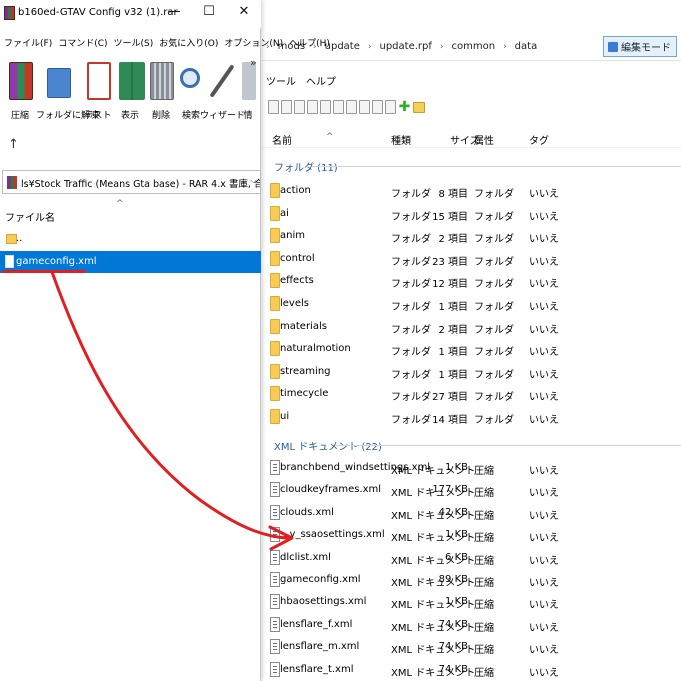 Image resolution: width=681 pixels, height=681 pixels. What do you see at coordinates (471, 327) in the screenshot?
I see `folder-row: materials フォルダ 2 項目 フォルダ いいえ` at bounding box center [471, 327].